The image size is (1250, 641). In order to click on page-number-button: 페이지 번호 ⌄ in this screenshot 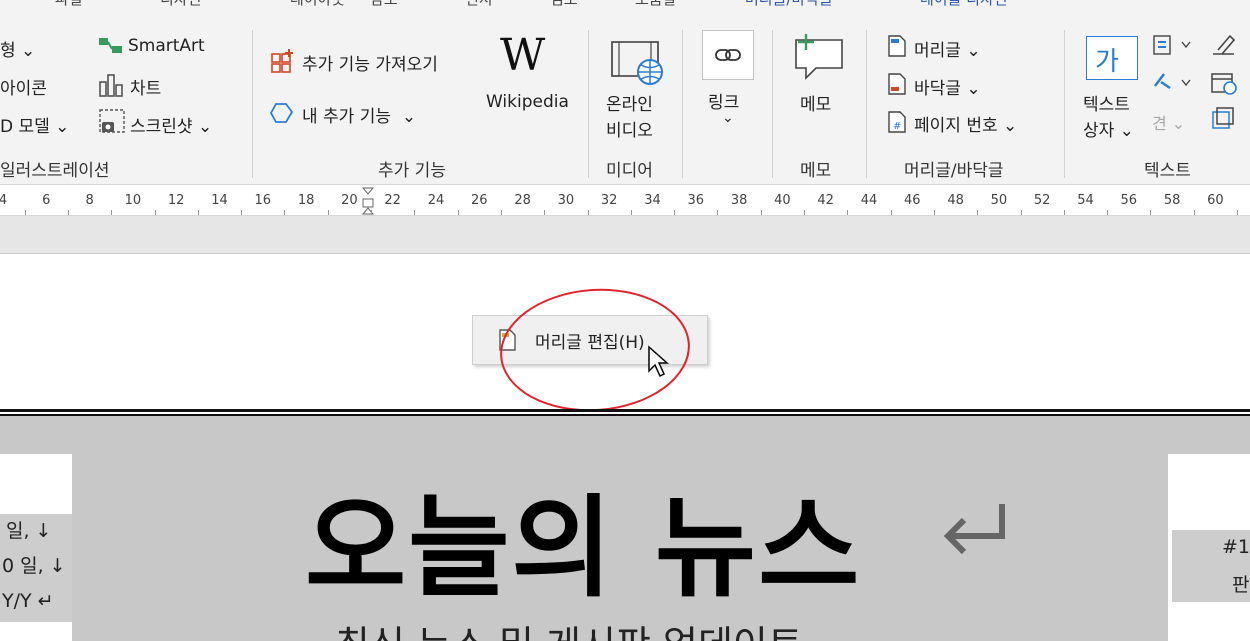, I will do `click(965, 123)`.